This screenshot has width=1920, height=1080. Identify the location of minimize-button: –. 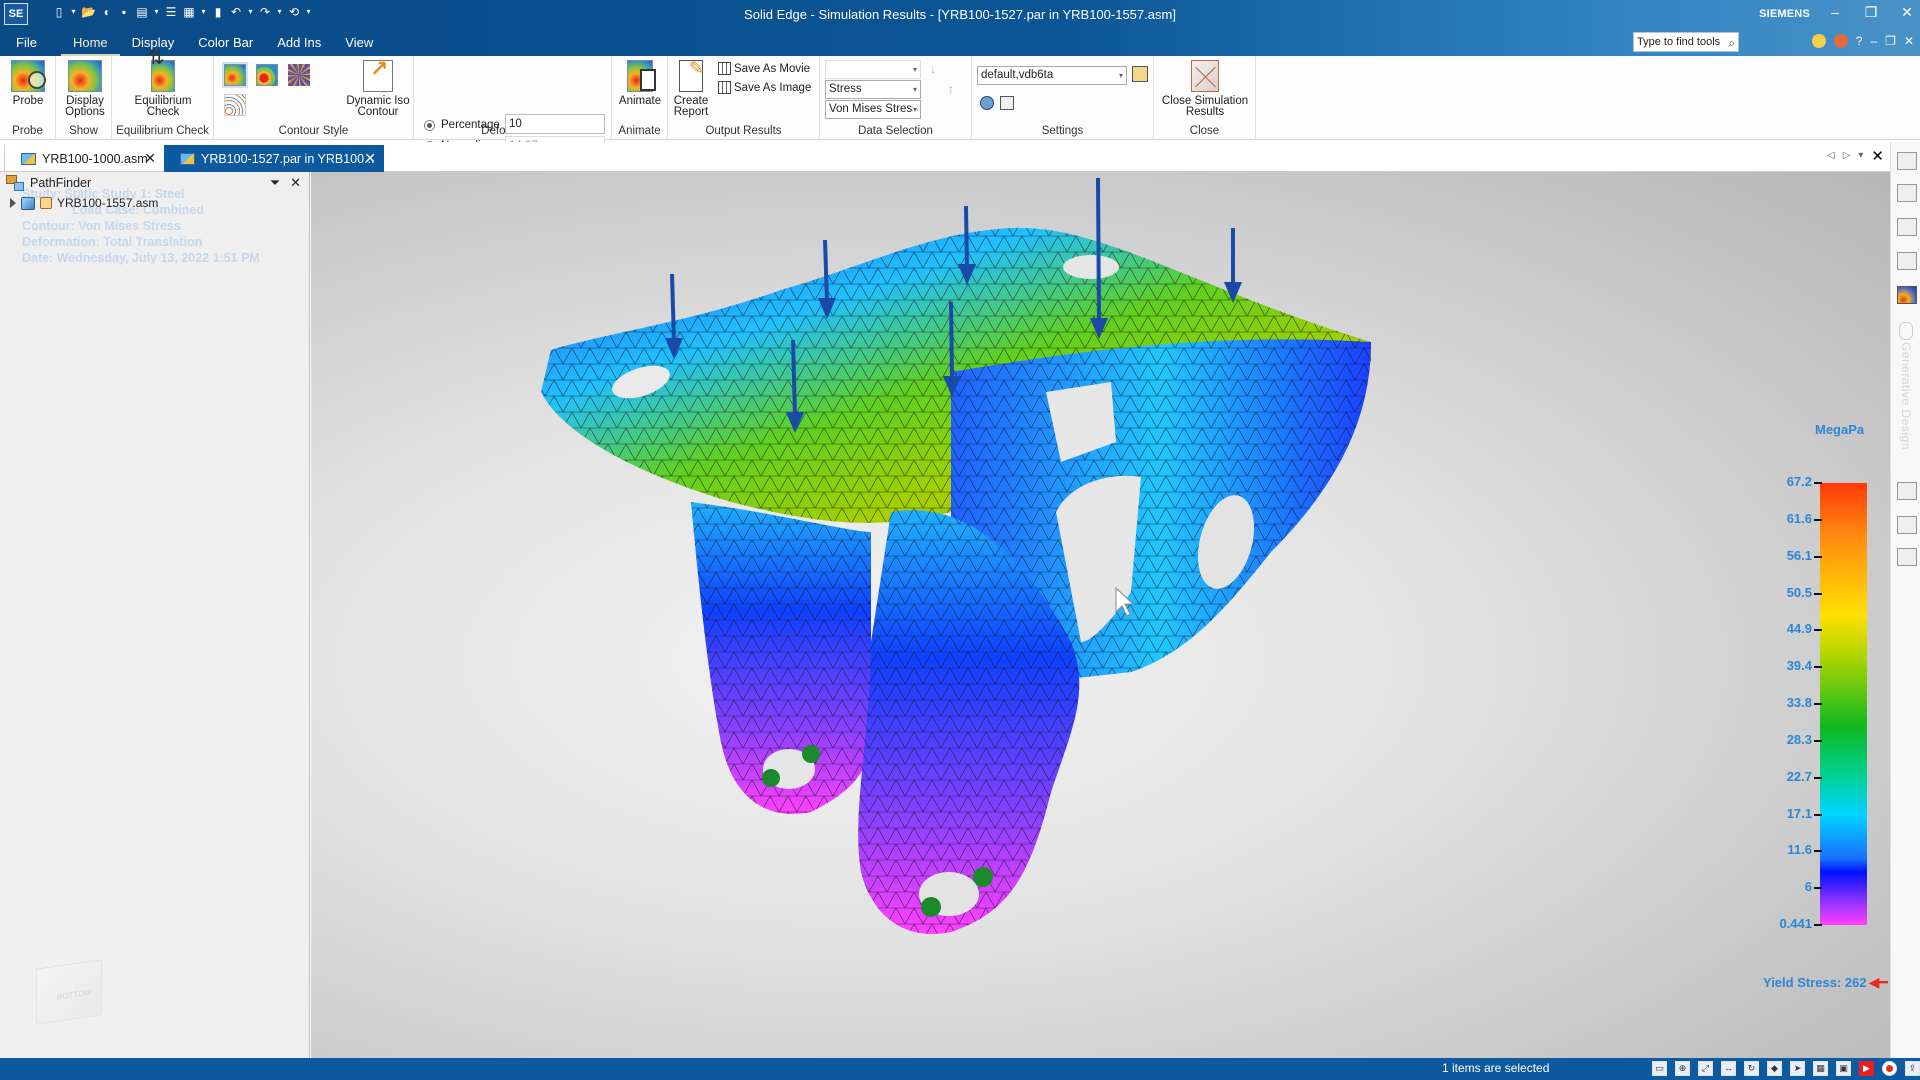
(1835, 12).